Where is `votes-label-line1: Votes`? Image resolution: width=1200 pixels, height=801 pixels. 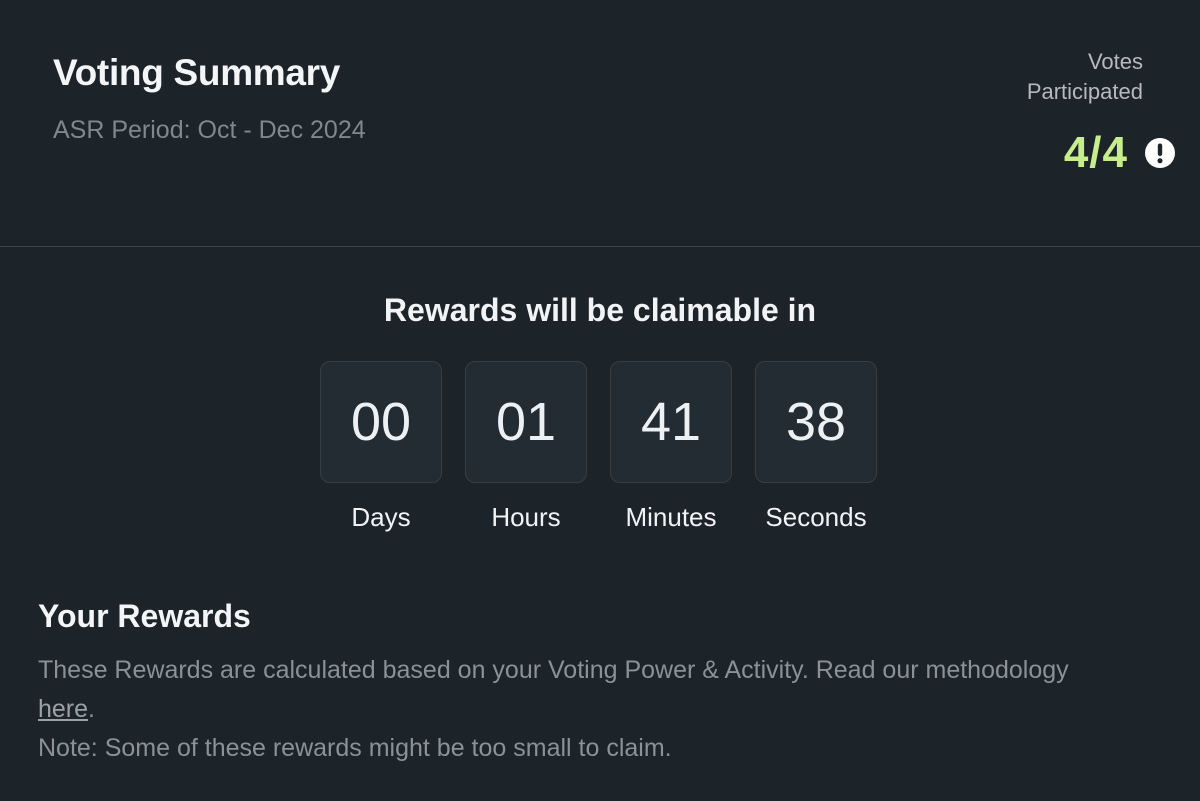
votes-label-line1: Votes is located at coordinates (1115, 61).